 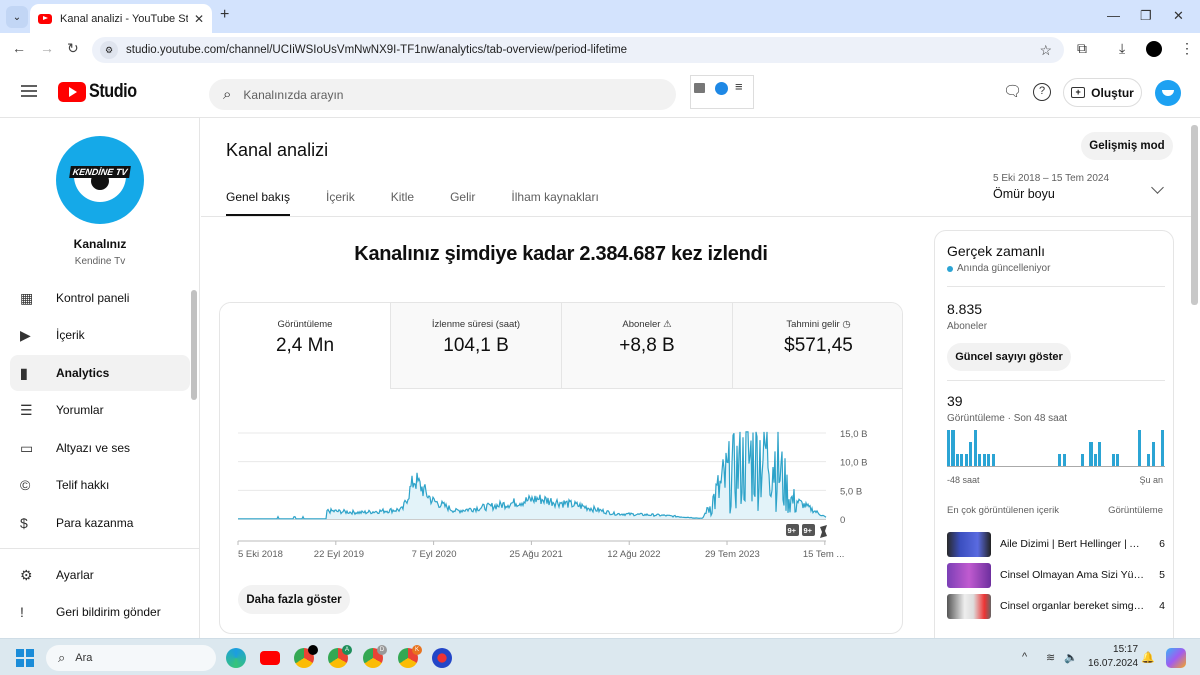 I want to click on sidebar-item-analytics: ▮ Analytics, so click(x=100, y=373).